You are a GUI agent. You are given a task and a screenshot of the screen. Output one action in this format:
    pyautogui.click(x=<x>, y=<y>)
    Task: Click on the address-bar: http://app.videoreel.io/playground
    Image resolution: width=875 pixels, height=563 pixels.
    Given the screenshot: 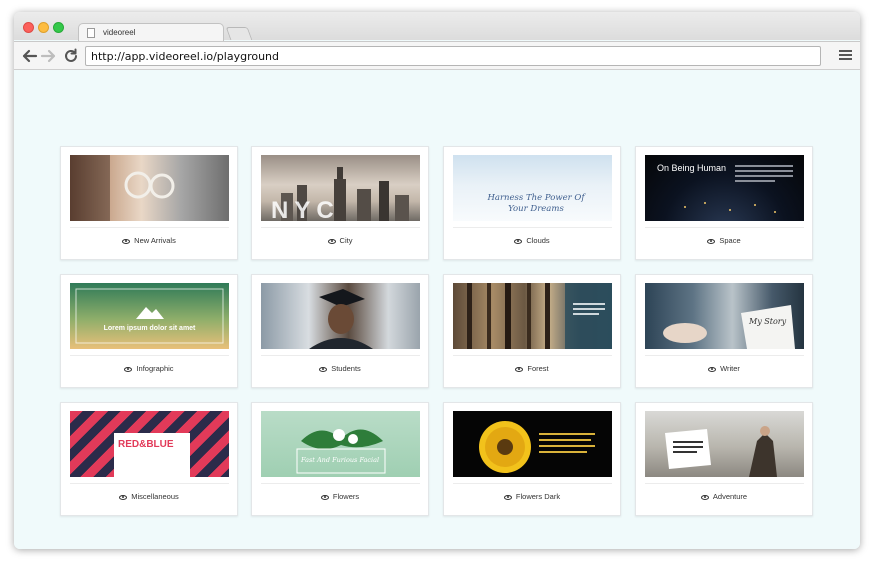 What is the action you would take?
    pyautogui.click(x=453, y=56)
    